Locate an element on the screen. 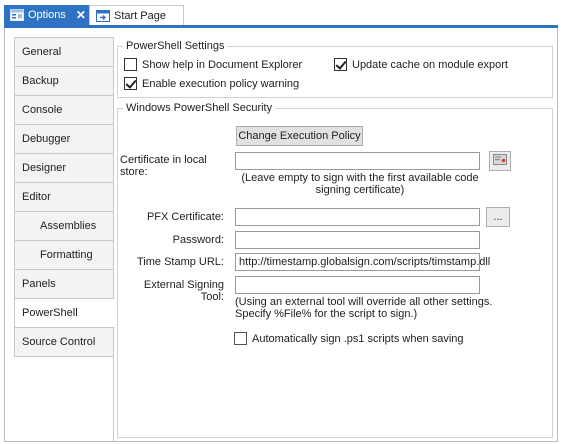 The width and height of the screenshot is (562, 444). certificate-picker-button is located at coordinates (500, 161).